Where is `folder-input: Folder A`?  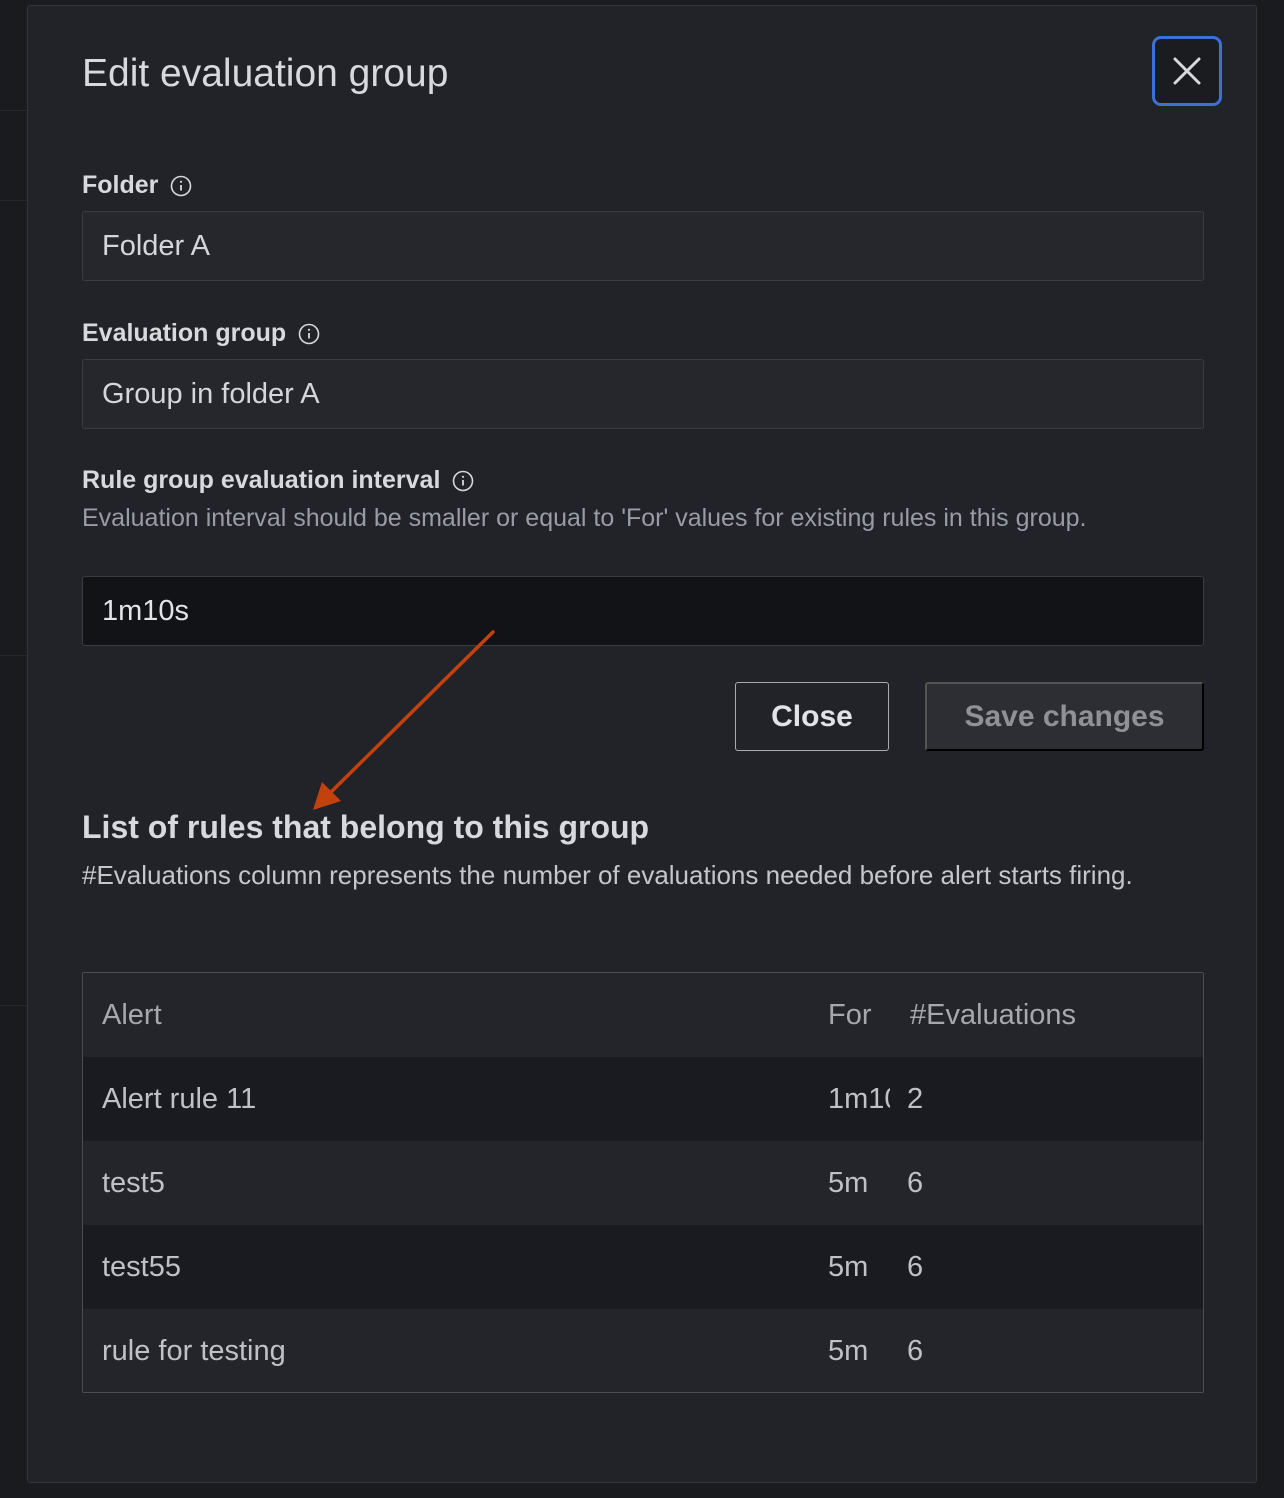 folder-input: Folder A is located at coordinates (643, 246).